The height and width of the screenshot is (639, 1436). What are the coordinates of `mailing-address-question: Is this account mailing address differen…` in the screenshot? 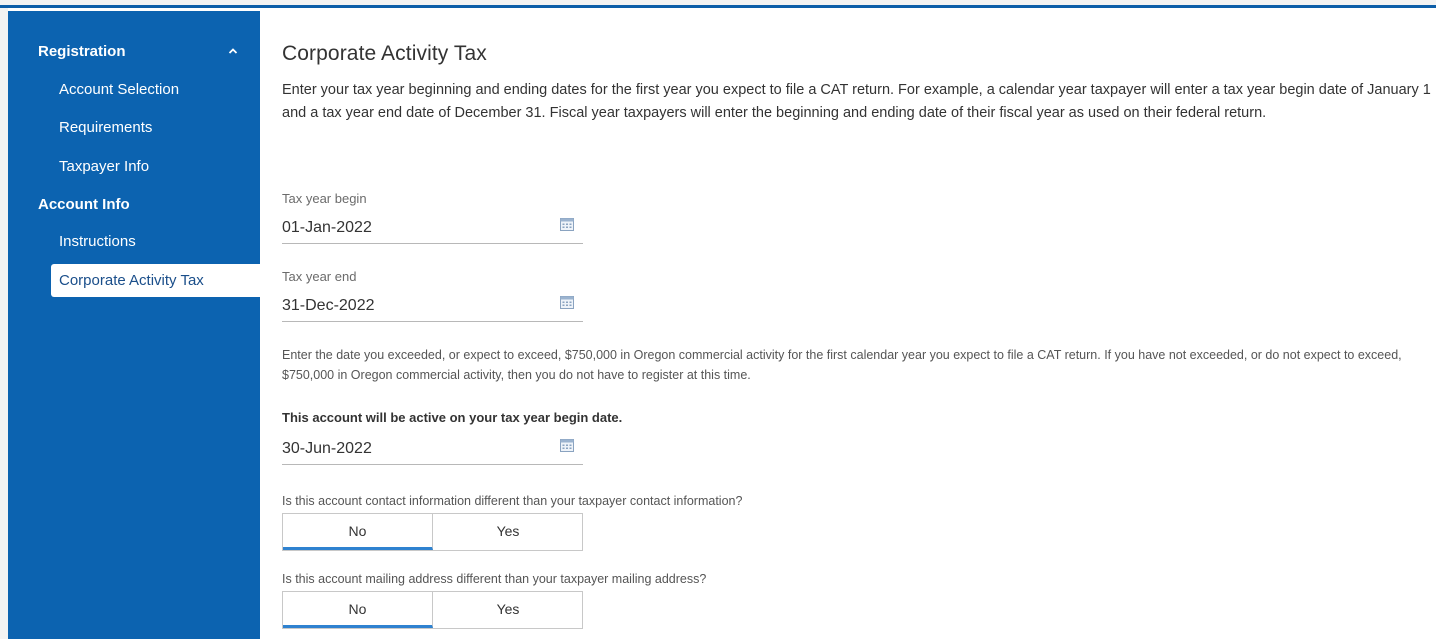 It's located at (494, 579).